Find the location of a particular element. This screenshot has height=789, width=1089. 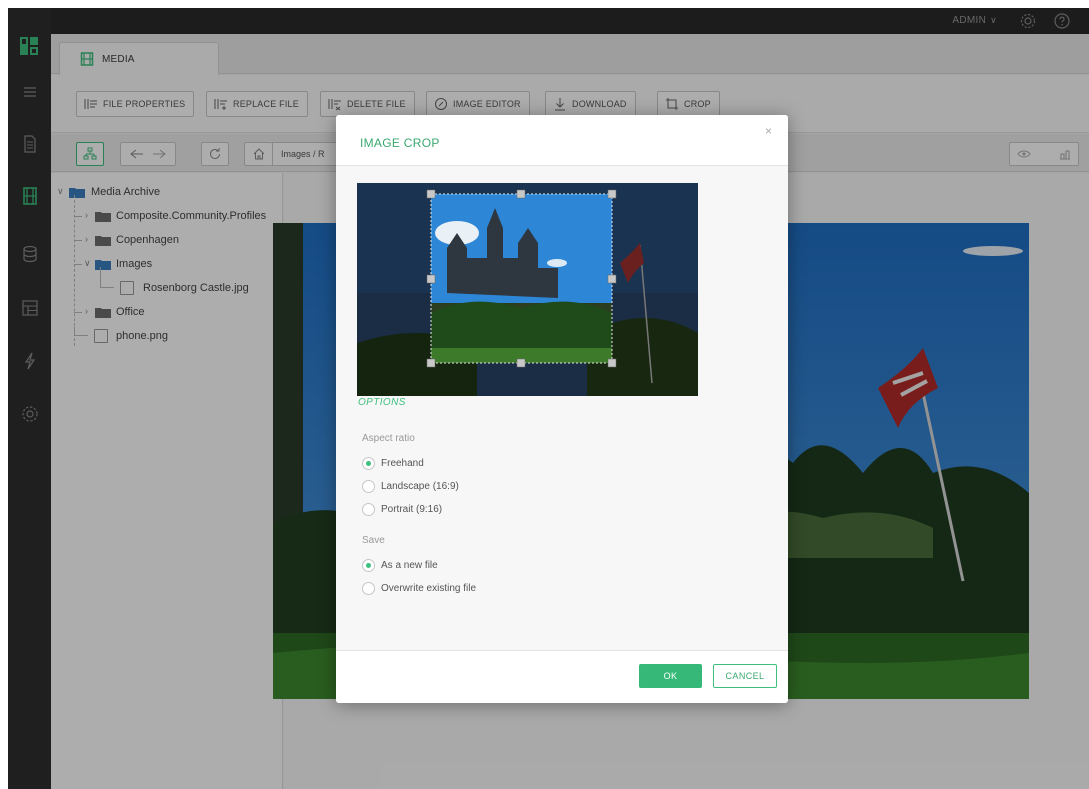

radio-label: Overwrite existing file is located at coordinates (429, 588).